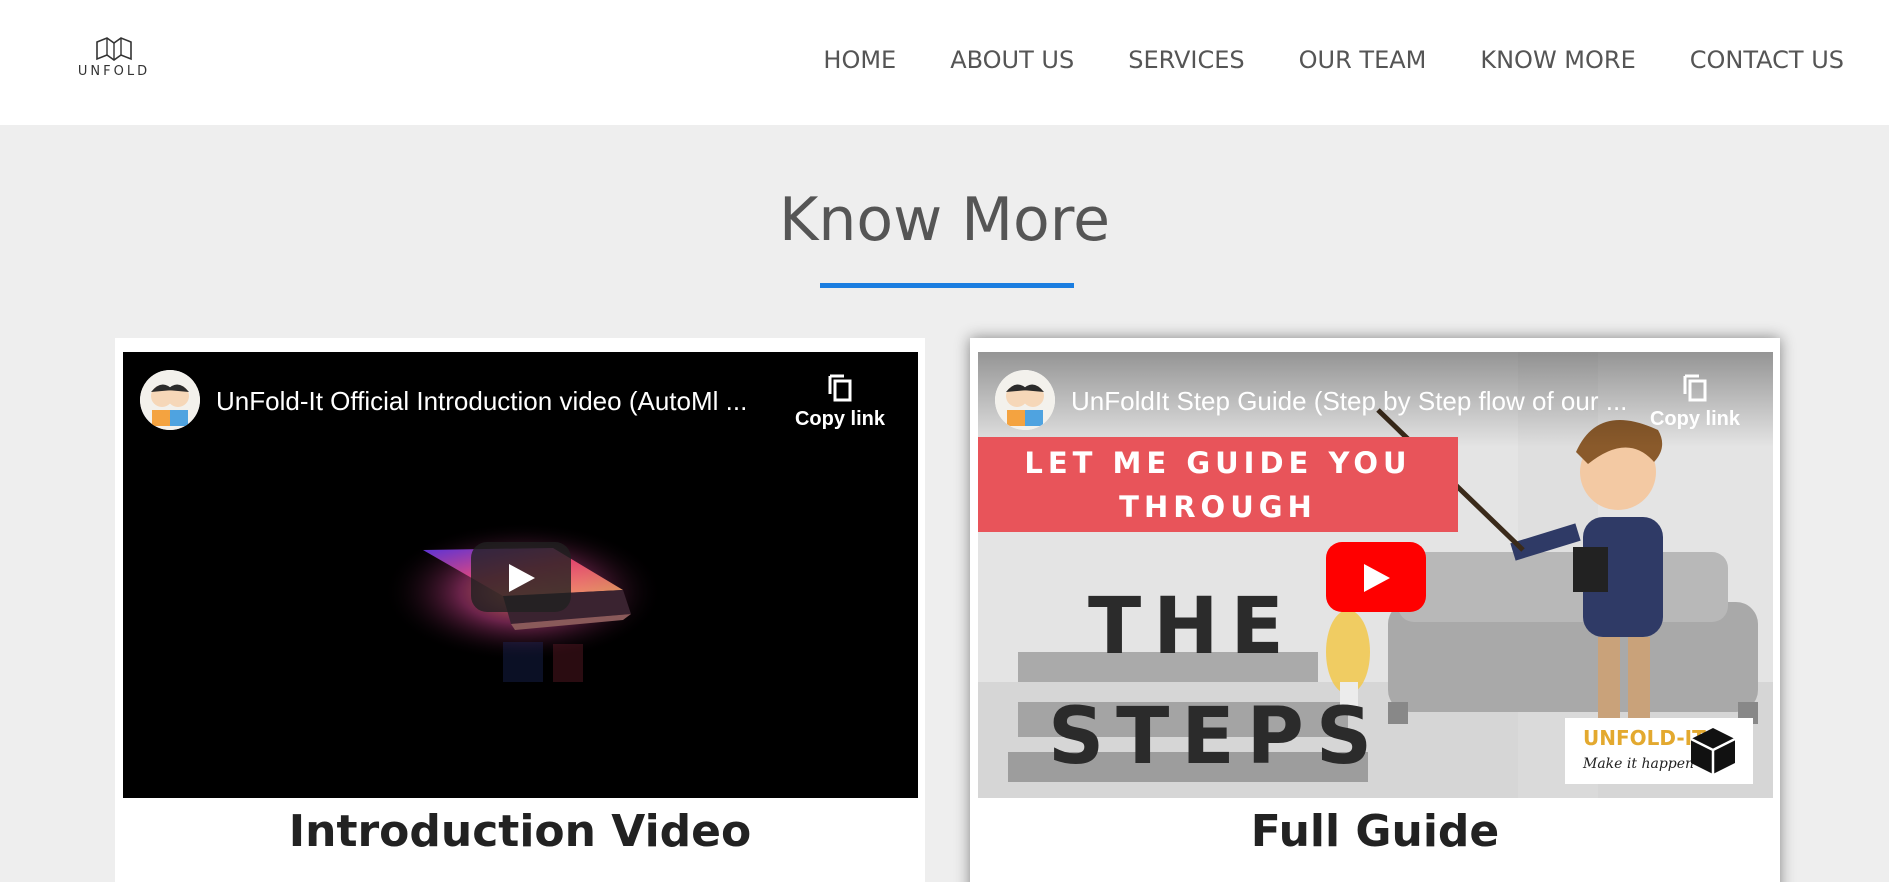 The width and height of the screenshot is (1889, 882). I want to click on unfold-logo-icon, so click(114, 49).